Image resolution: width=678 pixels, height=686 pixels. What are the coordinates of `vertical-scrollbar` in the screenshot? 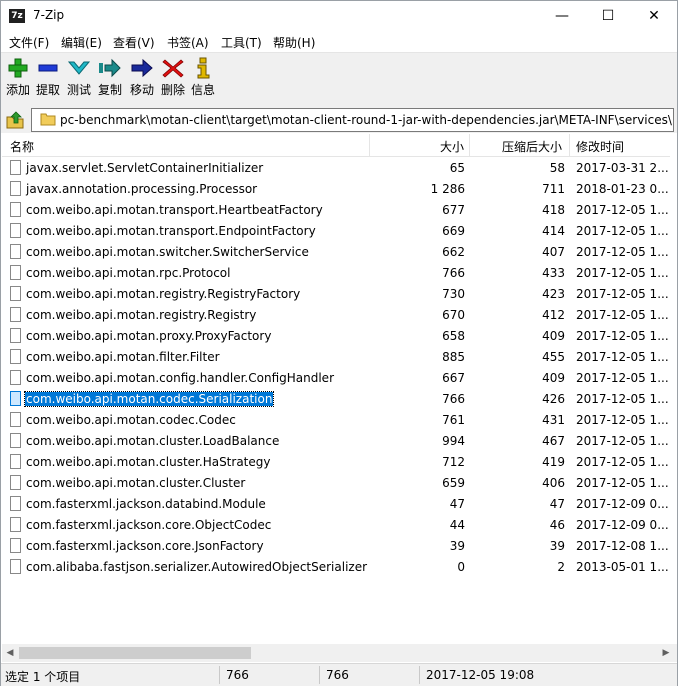 It's located at (673, 389).